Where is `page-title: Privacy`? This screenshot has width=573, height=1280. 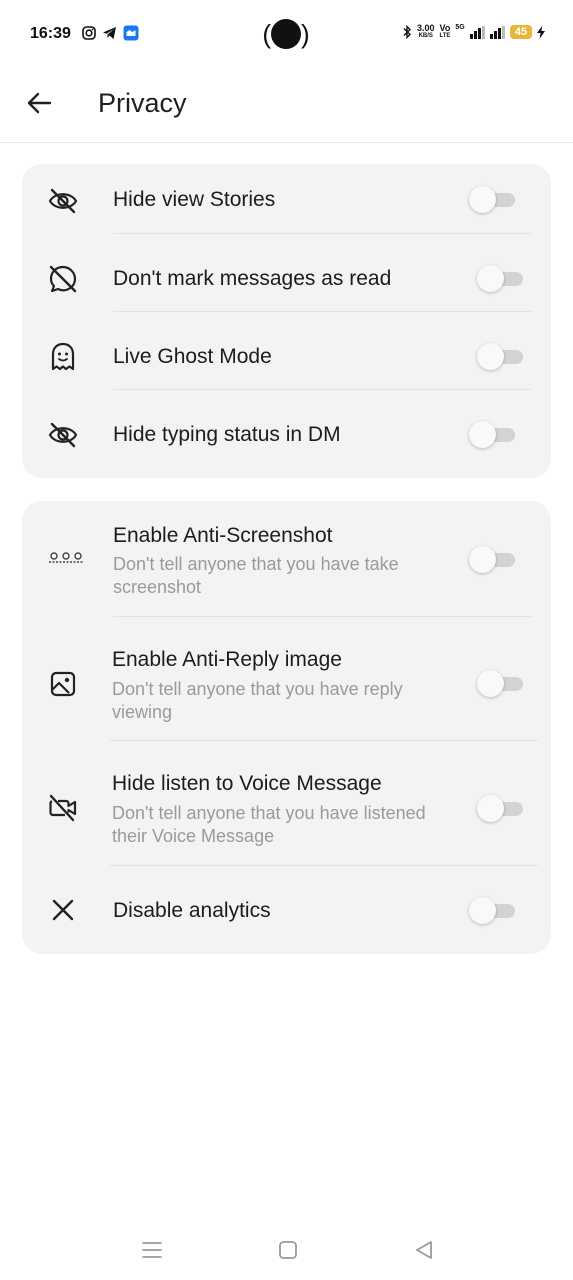 page-title: Privacy is located at coordinates (142, 103).